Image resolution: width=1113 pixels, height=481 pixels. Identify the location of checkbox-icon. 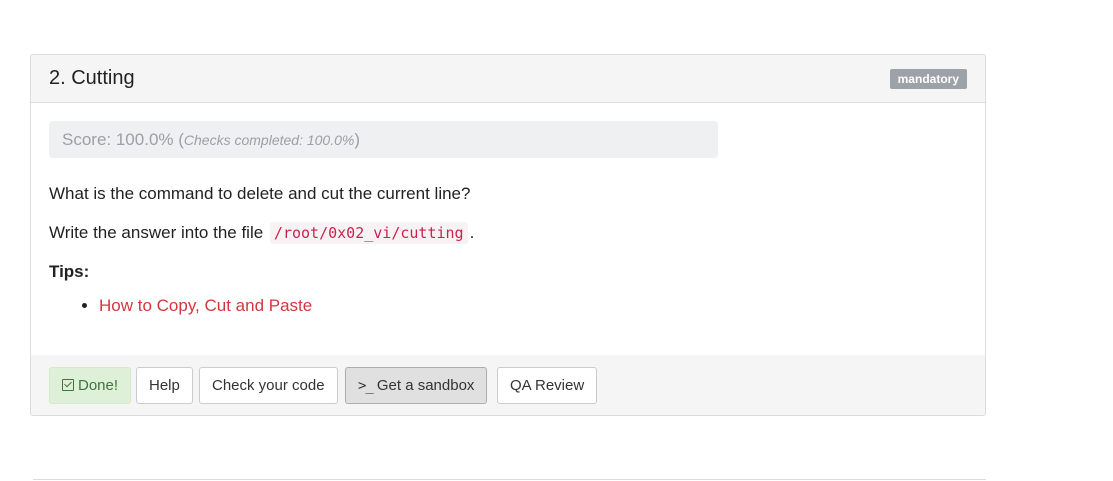
(68, 385).